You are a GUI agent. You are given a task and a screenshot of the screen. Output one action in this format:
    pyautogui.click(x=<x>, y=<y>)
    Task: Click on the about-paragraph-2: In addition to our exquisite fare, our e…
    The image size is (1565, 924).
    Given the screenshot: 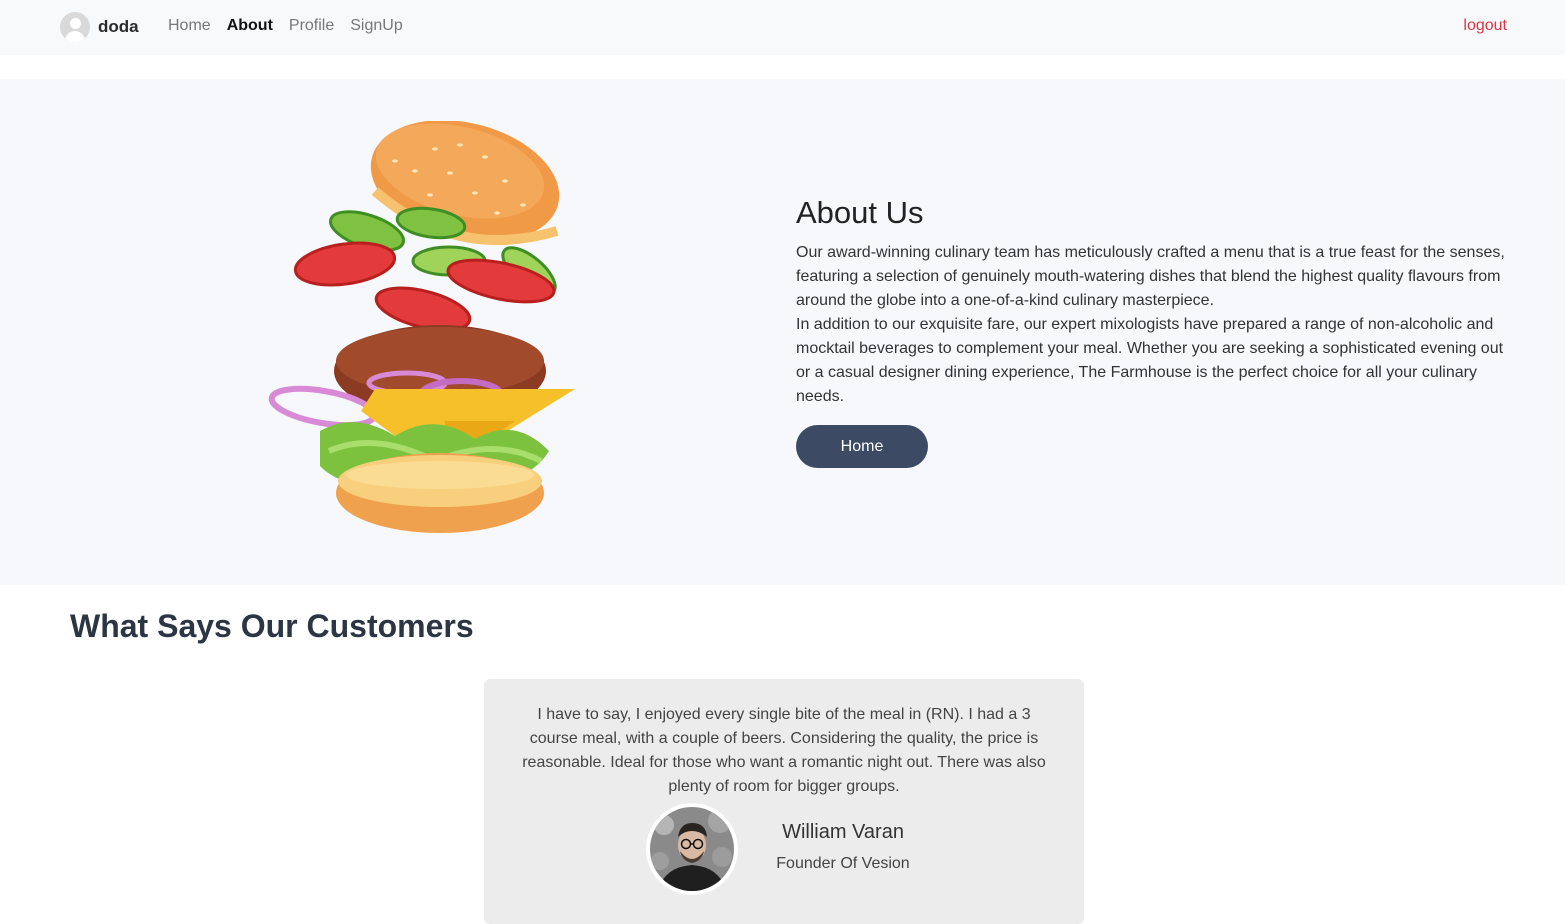 What is the action you would take?
    pyautogui.click(x=1150, y=360)
    